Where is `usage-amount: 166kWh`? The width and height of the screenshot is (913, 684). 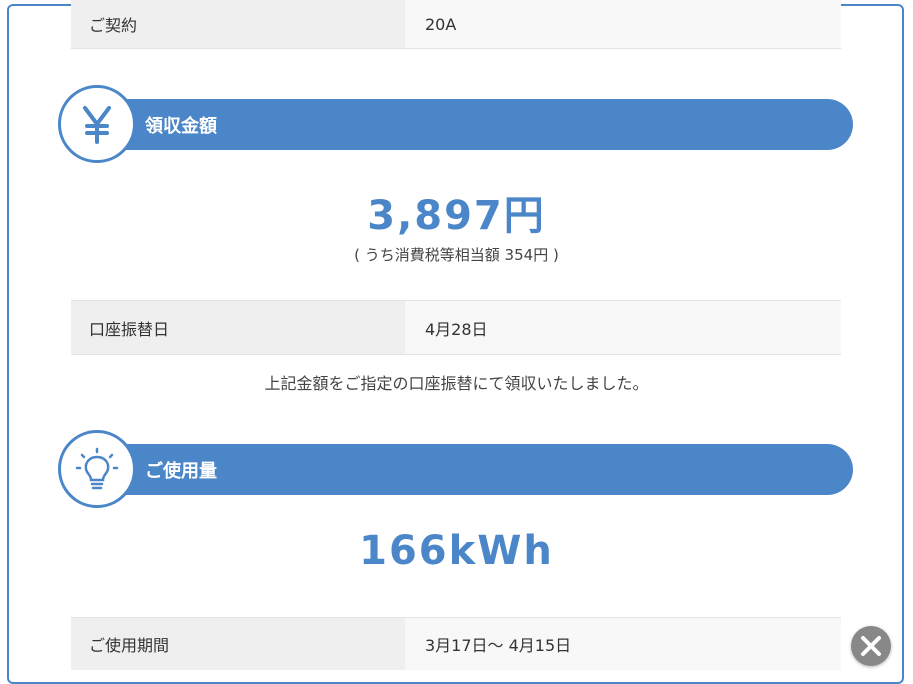
usage-amount: 166kWh is located at coordinates (456, 551).